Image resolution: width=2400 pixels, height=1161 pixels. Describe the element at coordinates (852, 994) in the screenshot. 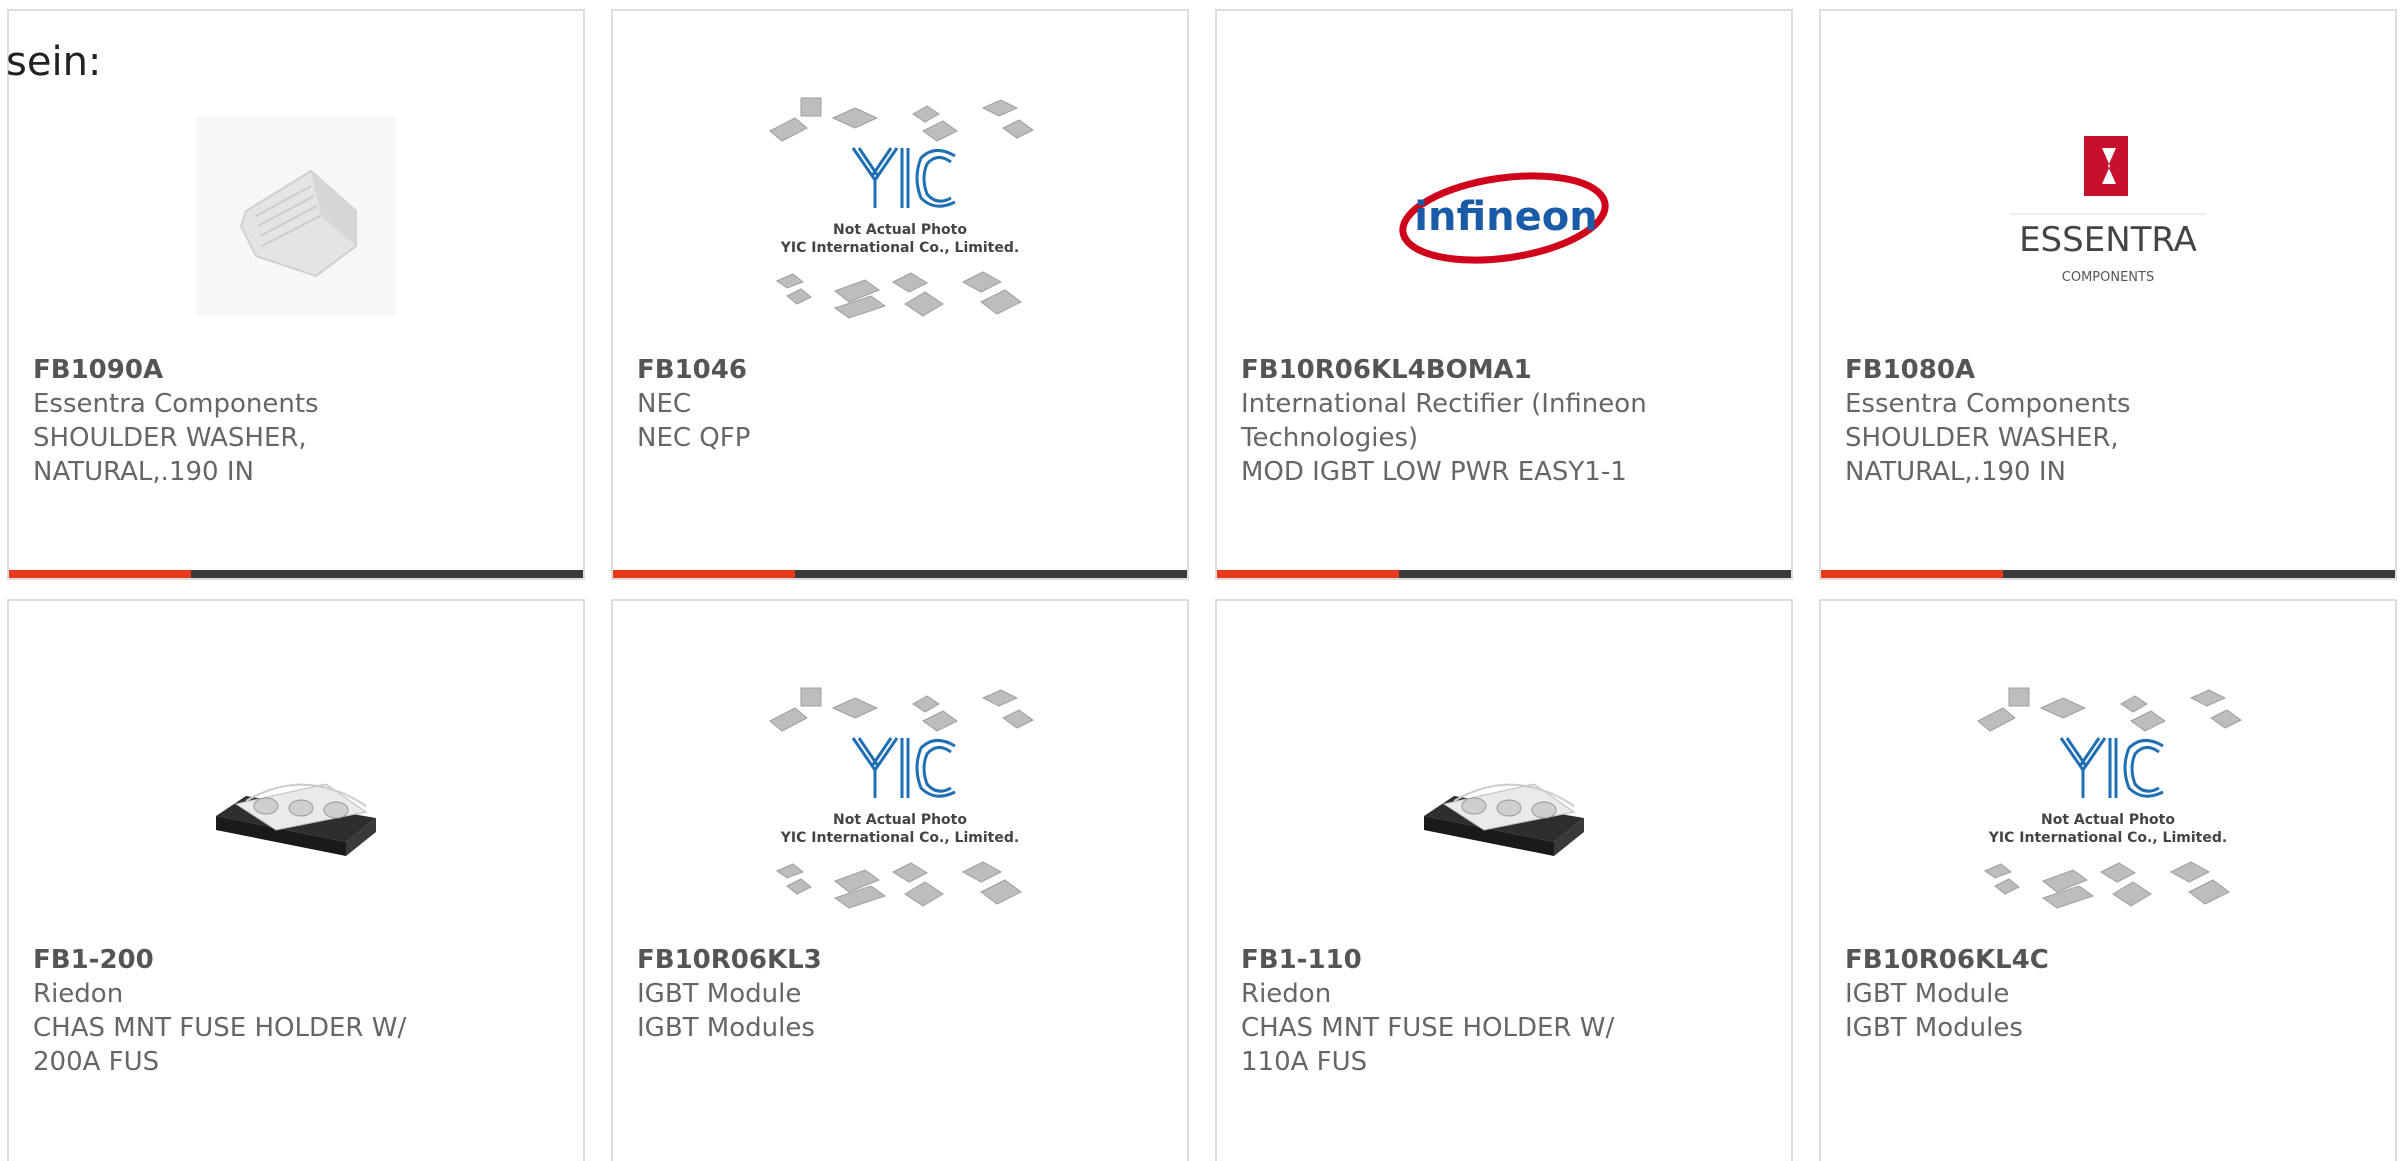

I see `product-info: FB10R06KL3 IGBT Module IGBT Modules` at that location.